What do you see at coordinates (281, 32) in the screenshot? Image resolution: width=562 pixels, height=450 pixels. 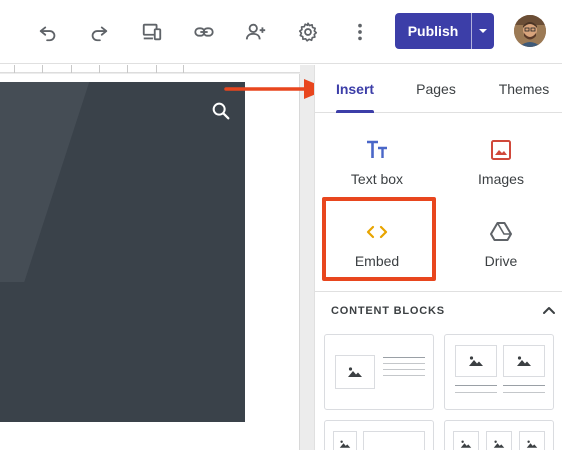 I see `top-toolbar: Publish` at bounding box center [281, 32].